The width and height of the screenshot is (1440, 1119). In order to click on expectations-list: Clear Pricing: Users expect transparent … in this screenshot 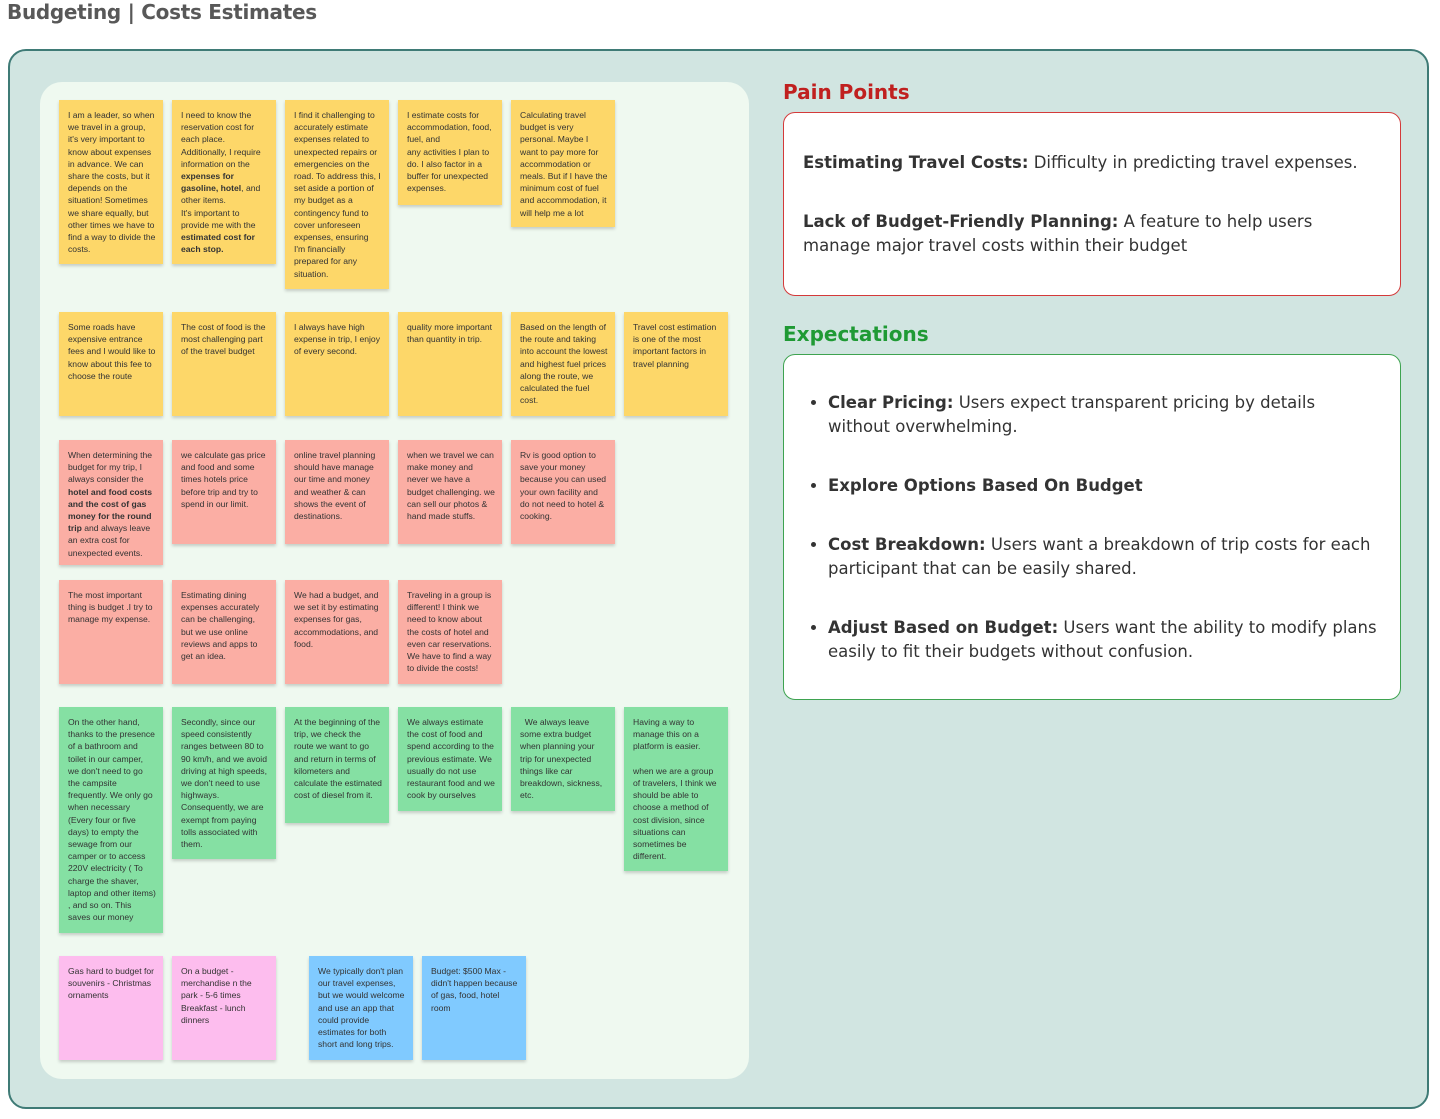, I will do `click(1096, 527)`.